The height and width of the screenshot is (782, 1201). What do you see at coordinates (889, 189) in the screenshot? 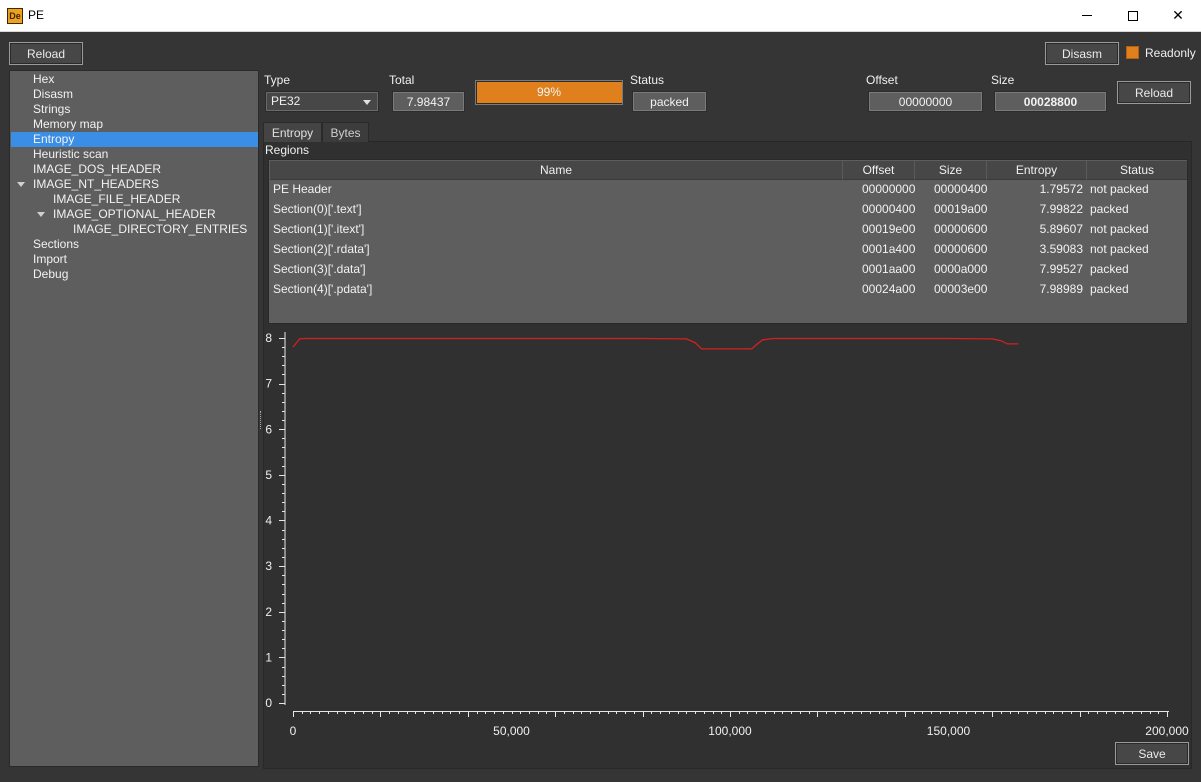
I see `cell-offset: 00000000` at bounding box center [889, 189].